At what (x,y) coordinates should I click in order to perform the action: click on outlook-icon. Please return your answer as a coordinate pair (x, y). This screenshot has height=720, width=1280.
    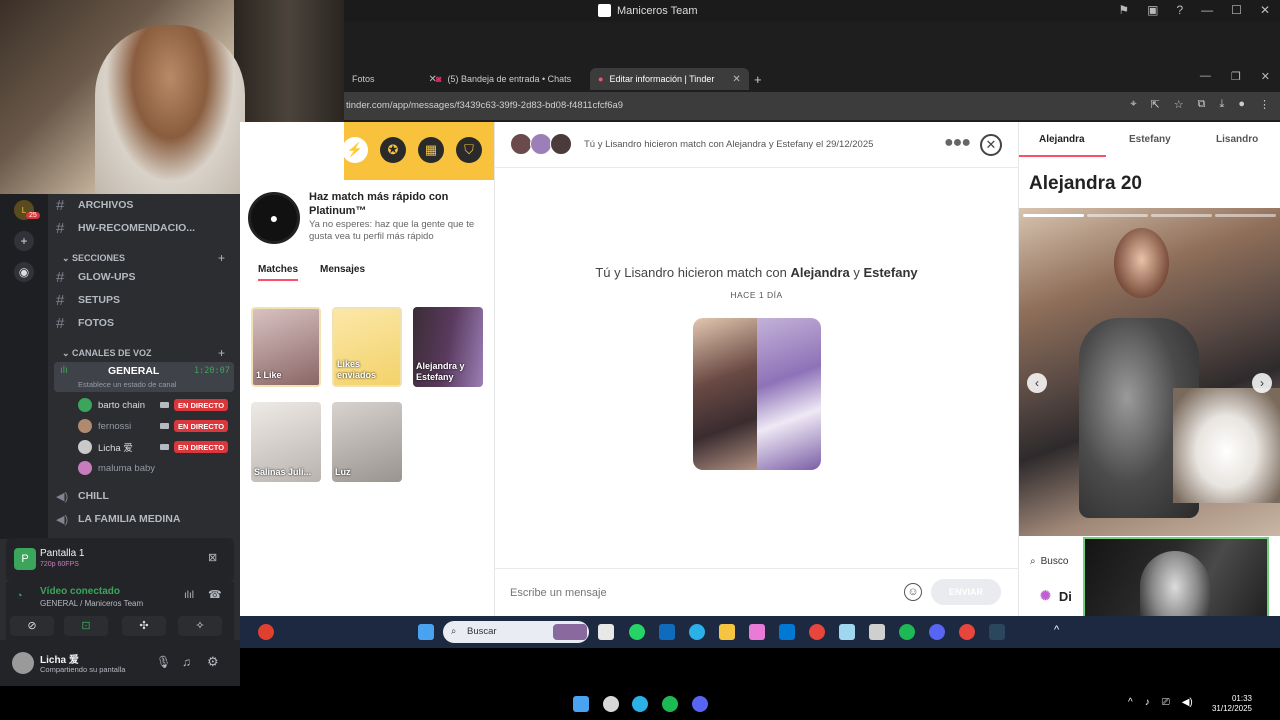
    Looking at the image, I should click on (667, 632).